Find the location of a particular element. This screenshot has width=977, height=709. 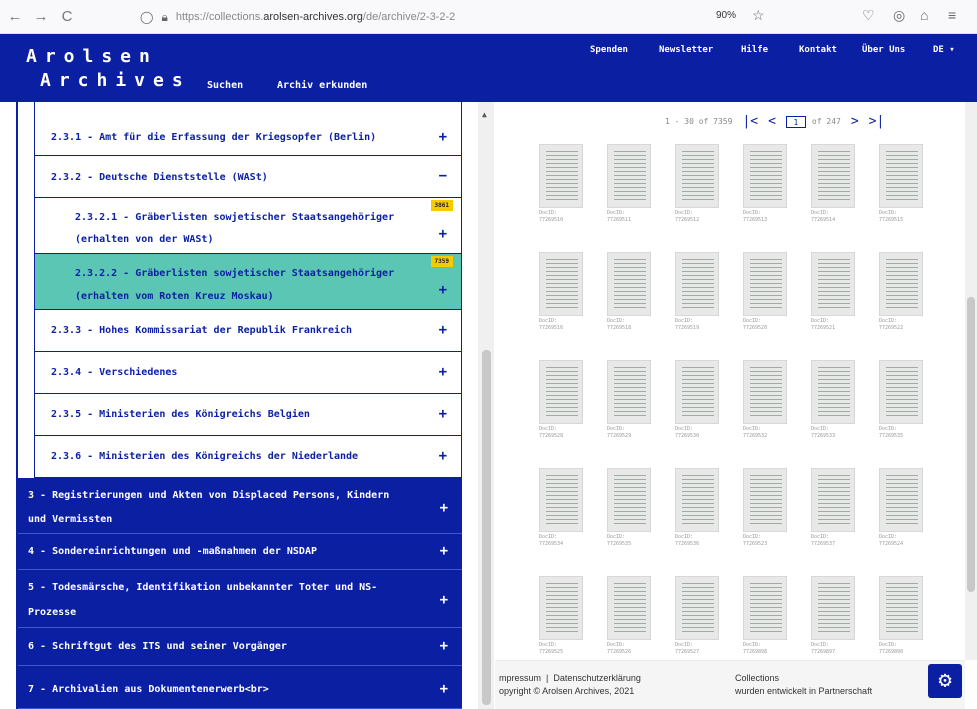

nav-kontakt: Kontakt is located at coordinates (818, 50).